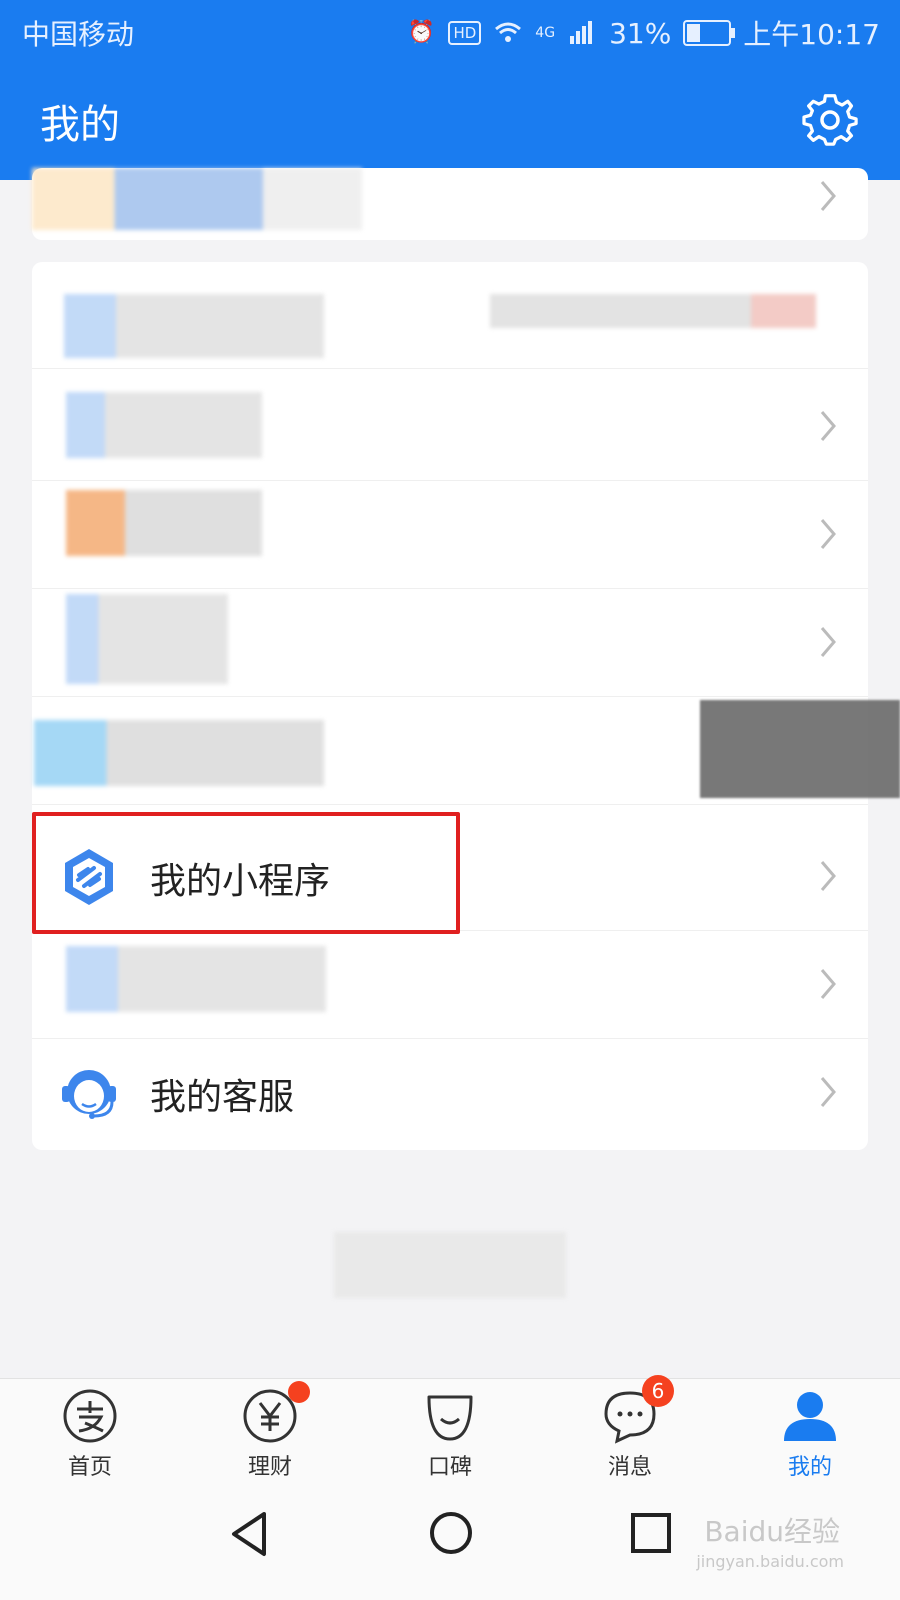 Image resolution: width=900 pixels, height=1600 pixels. Describe the element at coordinates (810, 1416) in the screenshot. I see `person-icon` at that location.